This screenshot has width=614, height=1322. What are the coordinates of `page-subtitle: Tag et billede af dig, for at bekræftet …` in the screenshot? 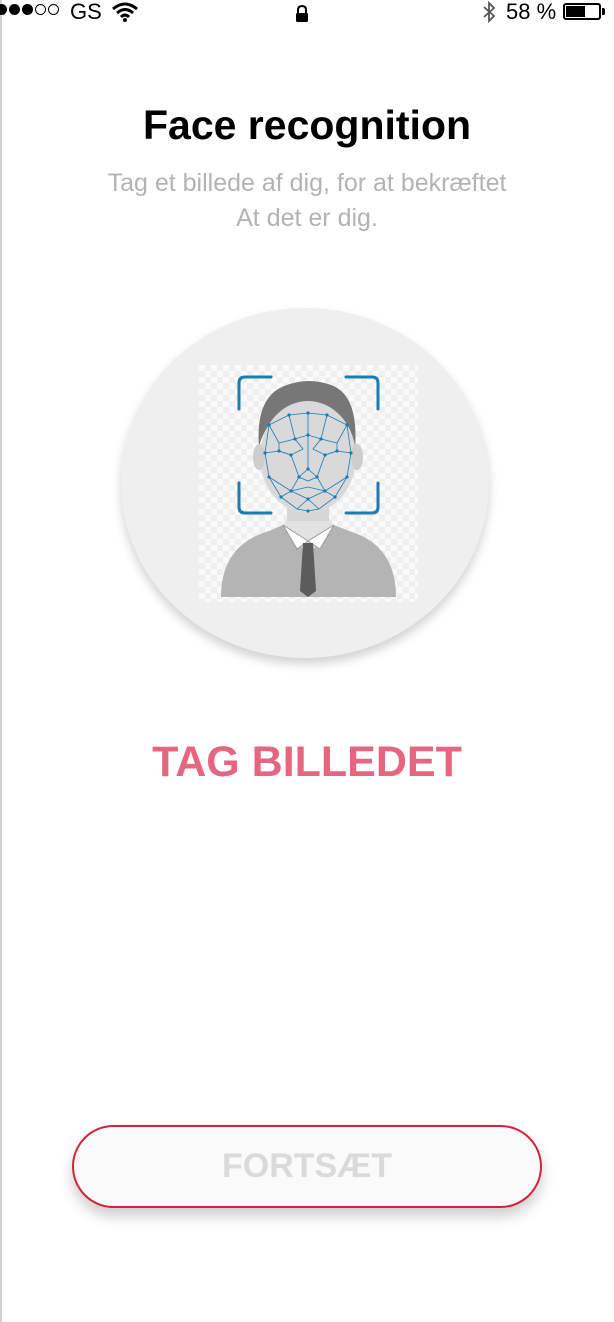 It's located at (307, 201).